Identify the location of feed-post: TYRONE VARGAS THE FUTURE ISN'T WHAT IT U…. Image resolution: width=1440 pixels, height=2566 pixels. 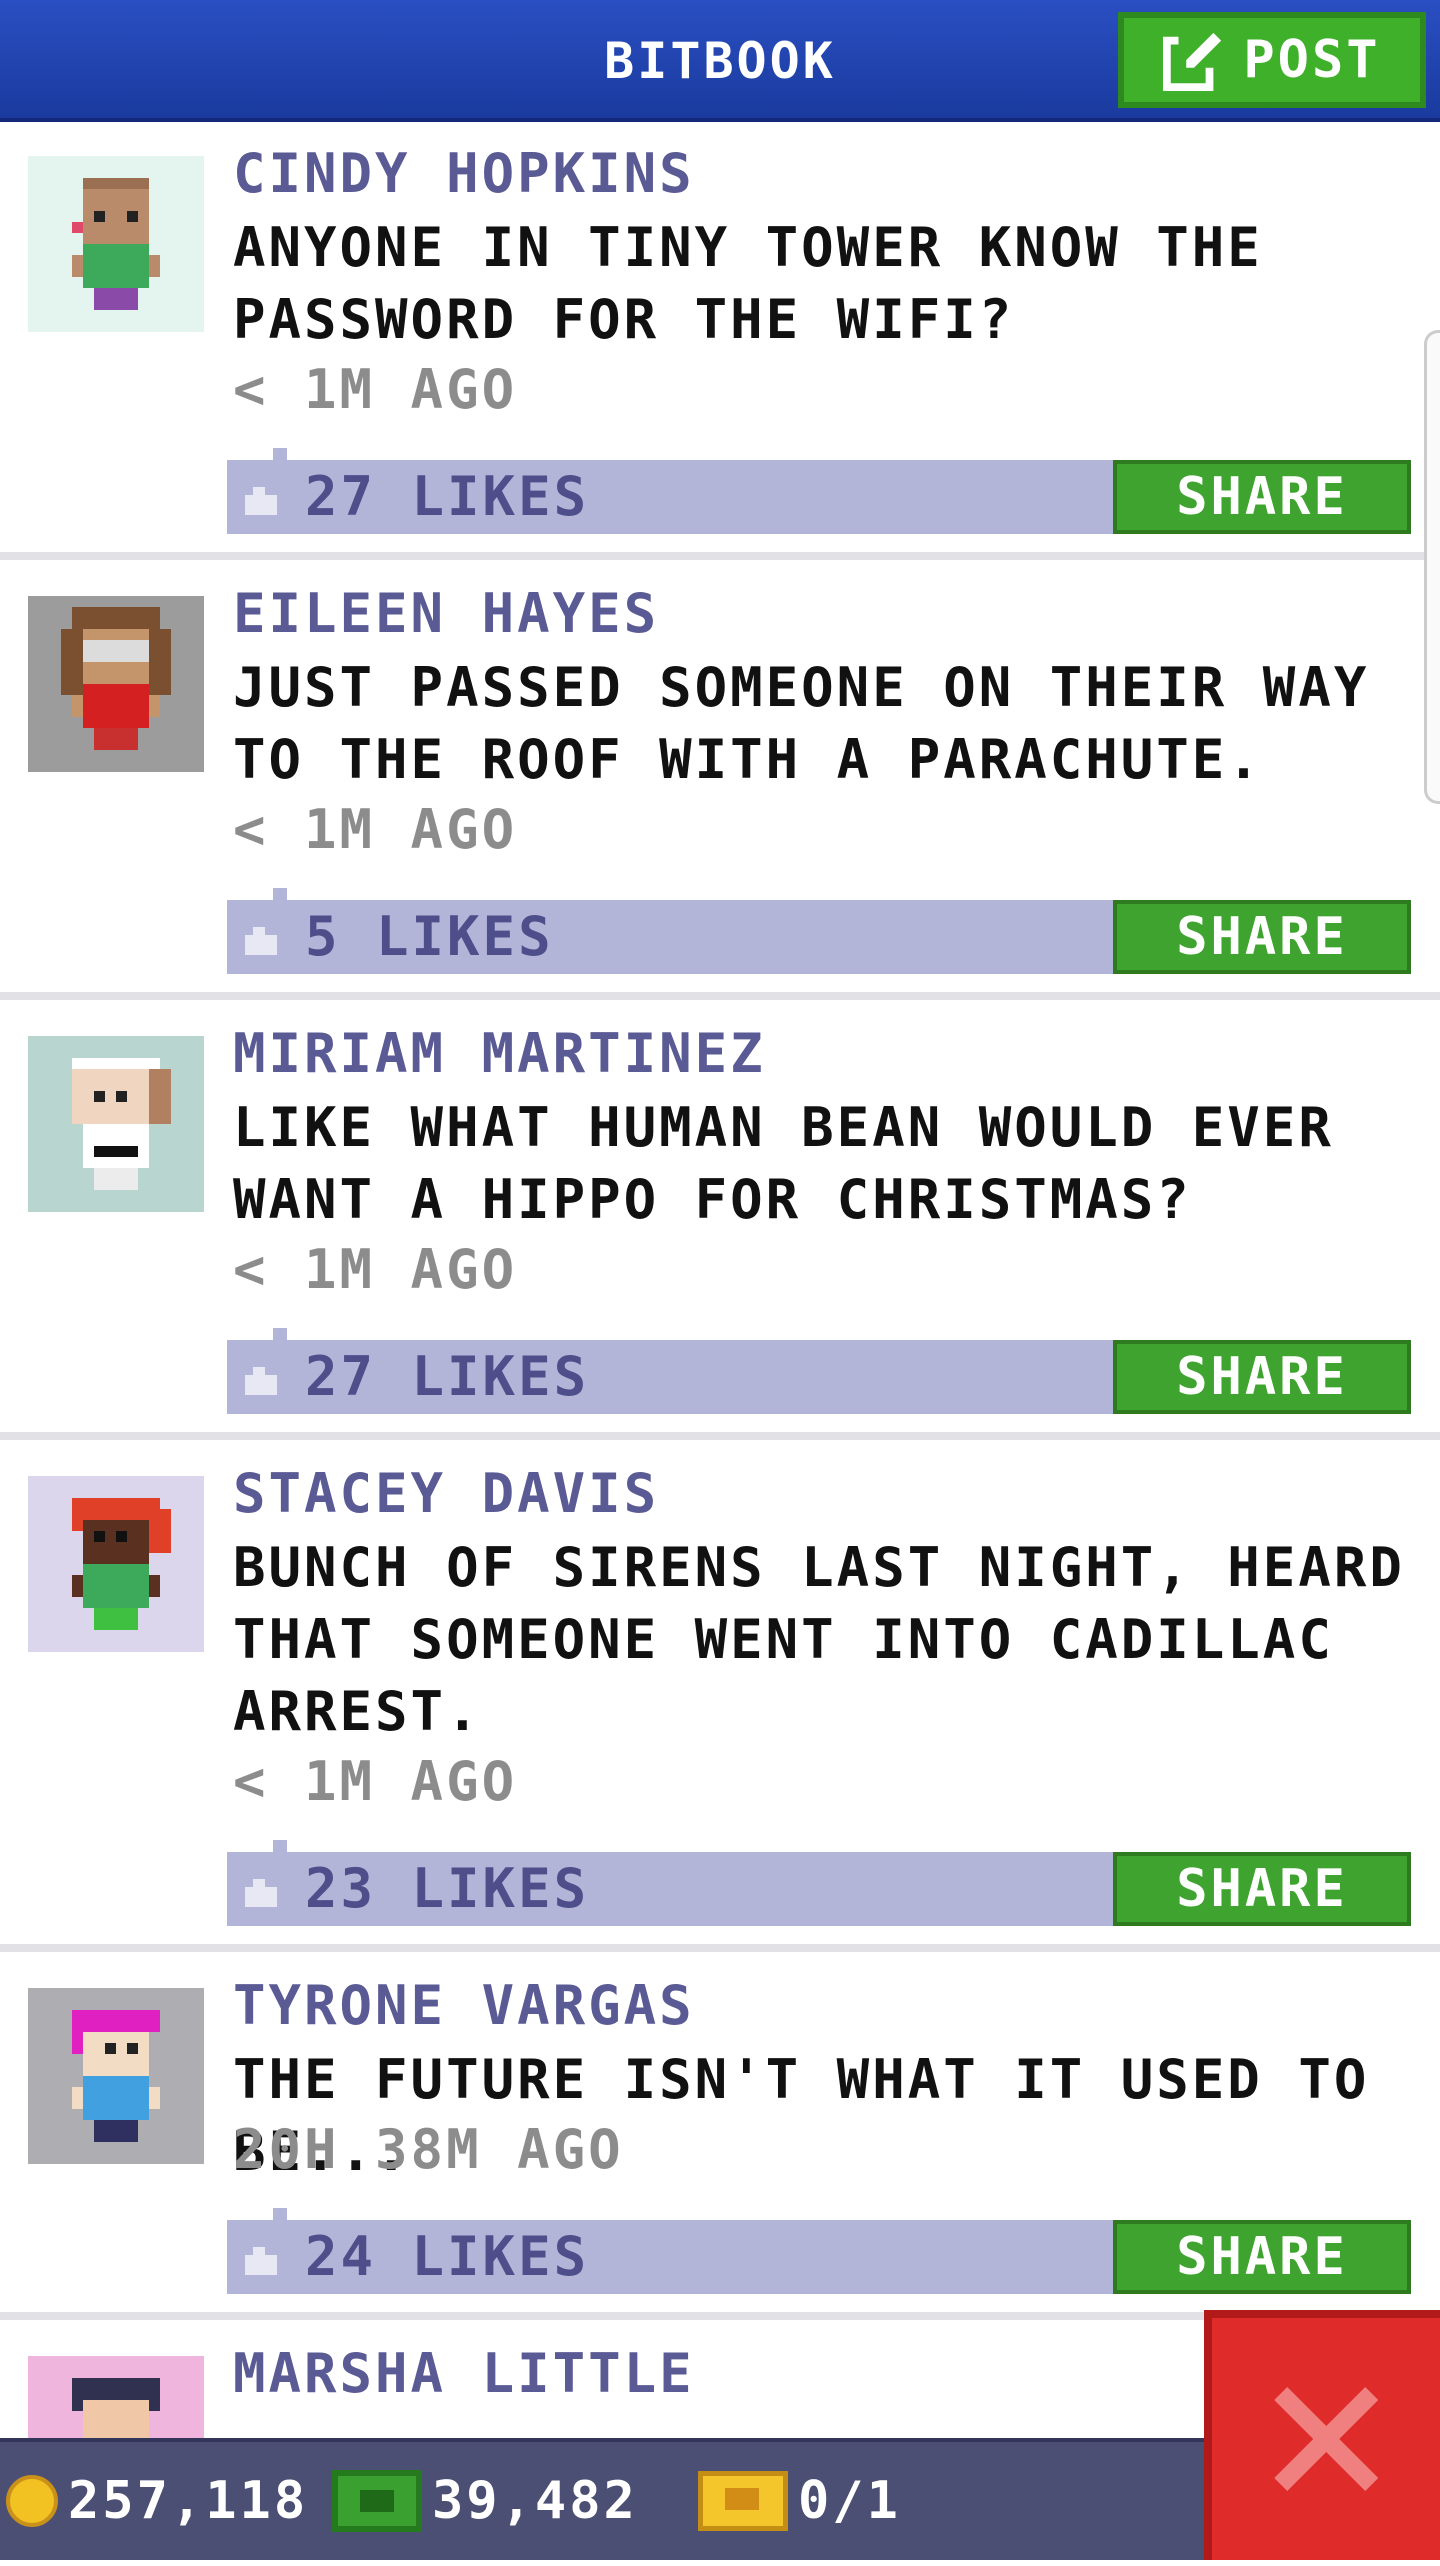
(720, 2139).